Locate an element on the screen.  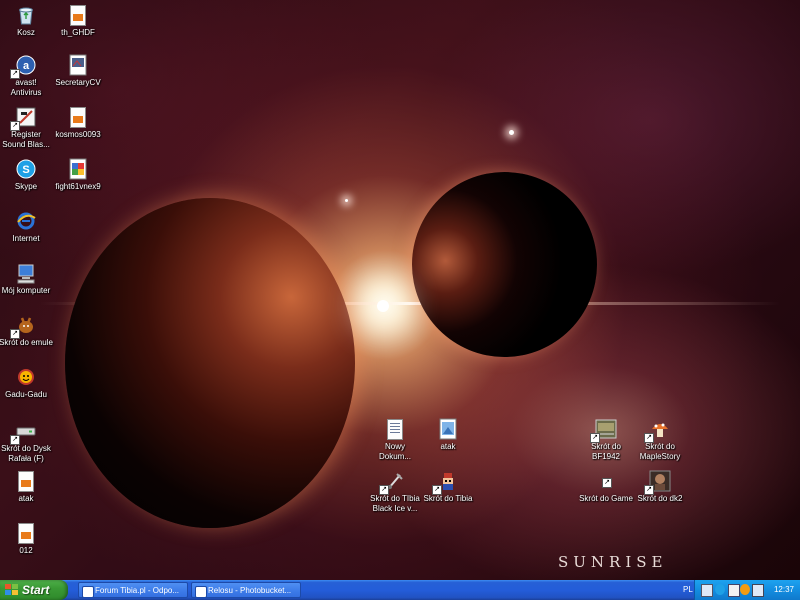
desktop-icon-th-ghdf: th_GHDF is located at coordinates (78, 21).